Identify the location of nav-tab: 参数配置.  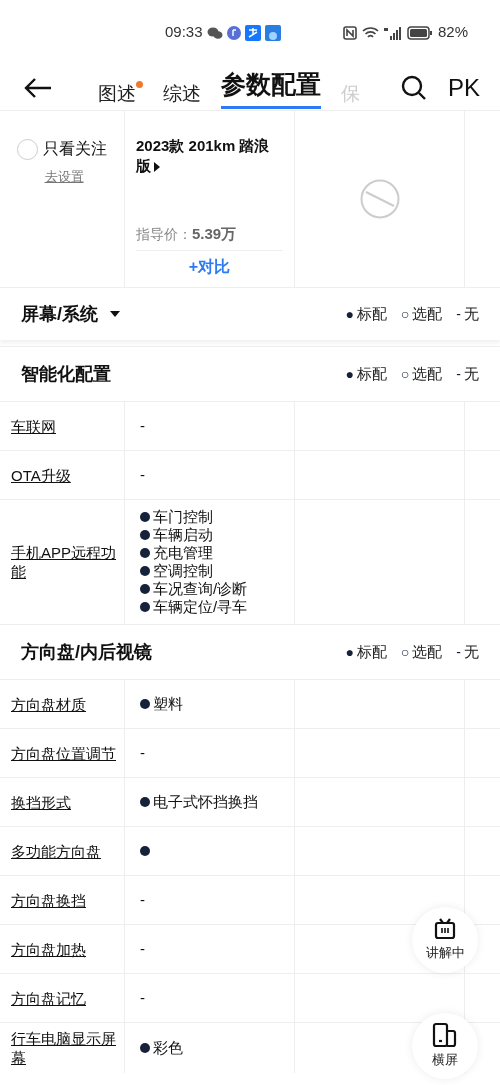
(271, 87).